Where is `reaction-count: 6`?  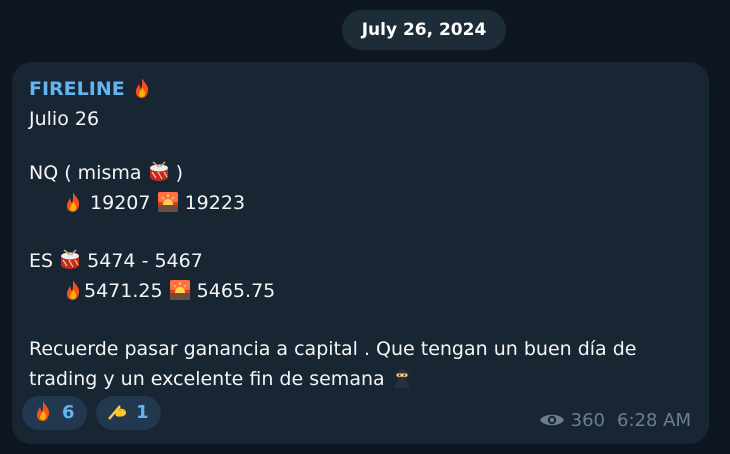 reaction-count: 6 is located at coordinates (68, 412).